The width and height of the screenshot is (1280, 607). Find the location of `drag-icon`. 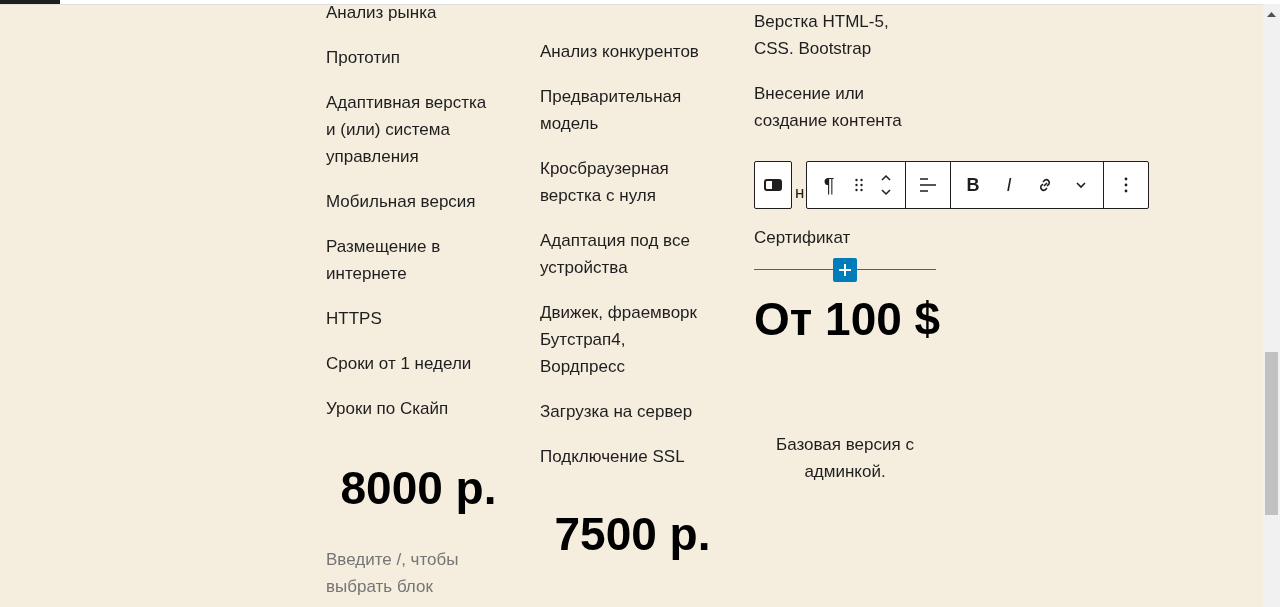

drag-icon is located at coordinates (859, 185).